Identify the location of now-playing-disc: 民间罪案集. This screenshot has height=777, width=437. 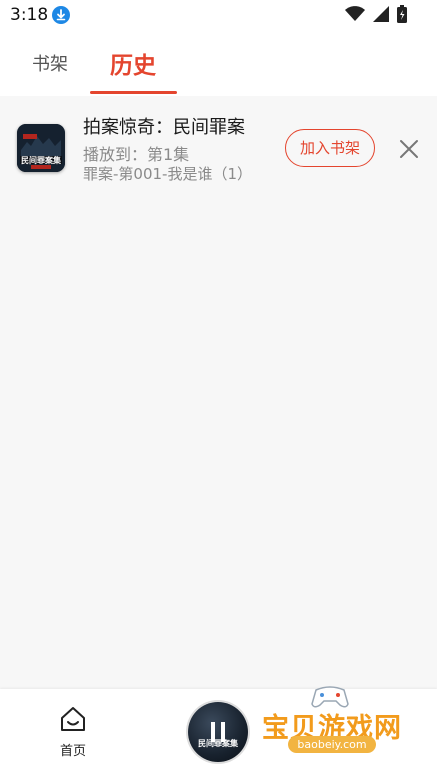
(218, 732).